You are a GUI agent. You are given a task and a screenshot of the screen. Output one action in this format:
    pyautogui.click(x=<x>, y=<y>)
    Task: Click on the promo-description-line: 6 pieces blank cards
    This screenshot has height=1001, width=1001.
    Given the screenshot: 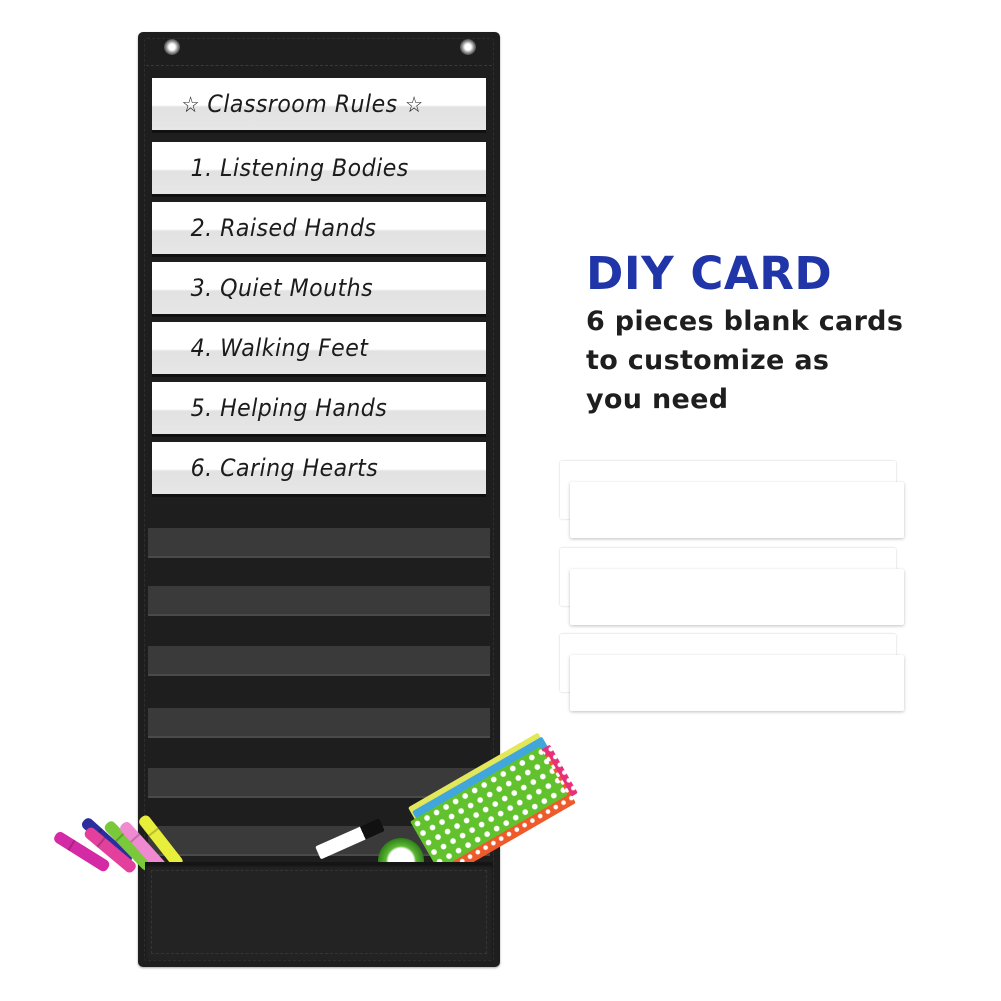 What is the action you would take?
    pyautogui.click(x=745, y=321)
    